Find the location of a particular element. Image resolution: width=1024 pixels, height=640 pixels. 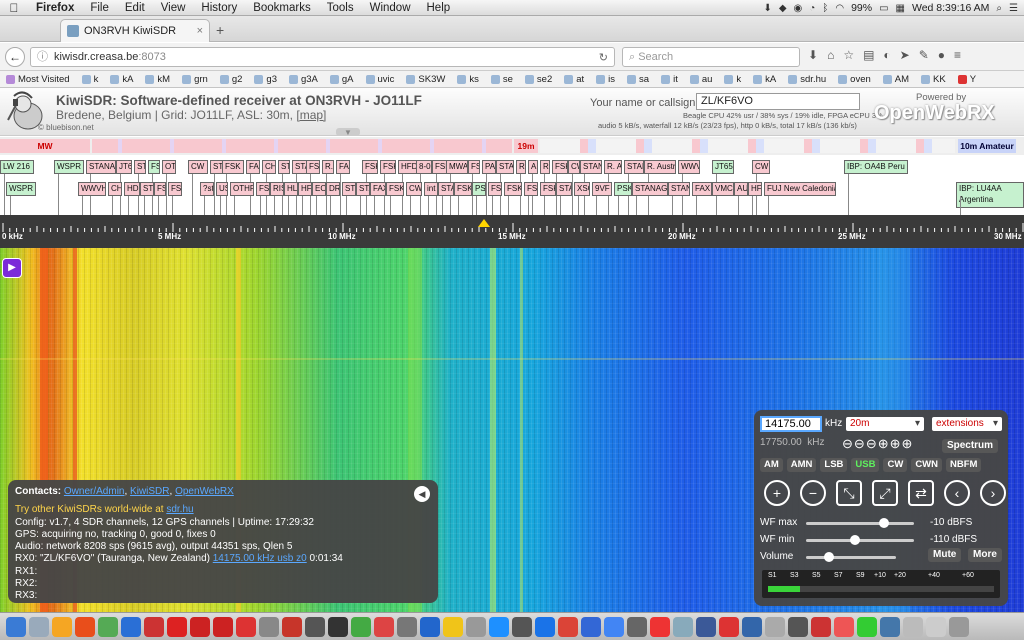

bookmark-item: KK is located at coordinates (933, 79).